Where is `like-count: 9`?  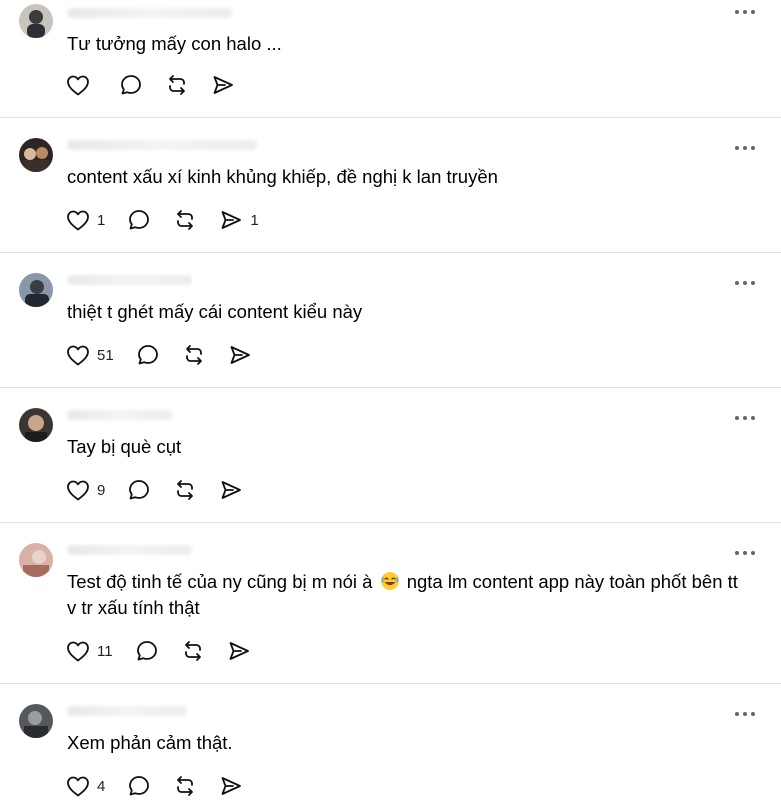
like-count: 9 is located at coordinates (101, 490).